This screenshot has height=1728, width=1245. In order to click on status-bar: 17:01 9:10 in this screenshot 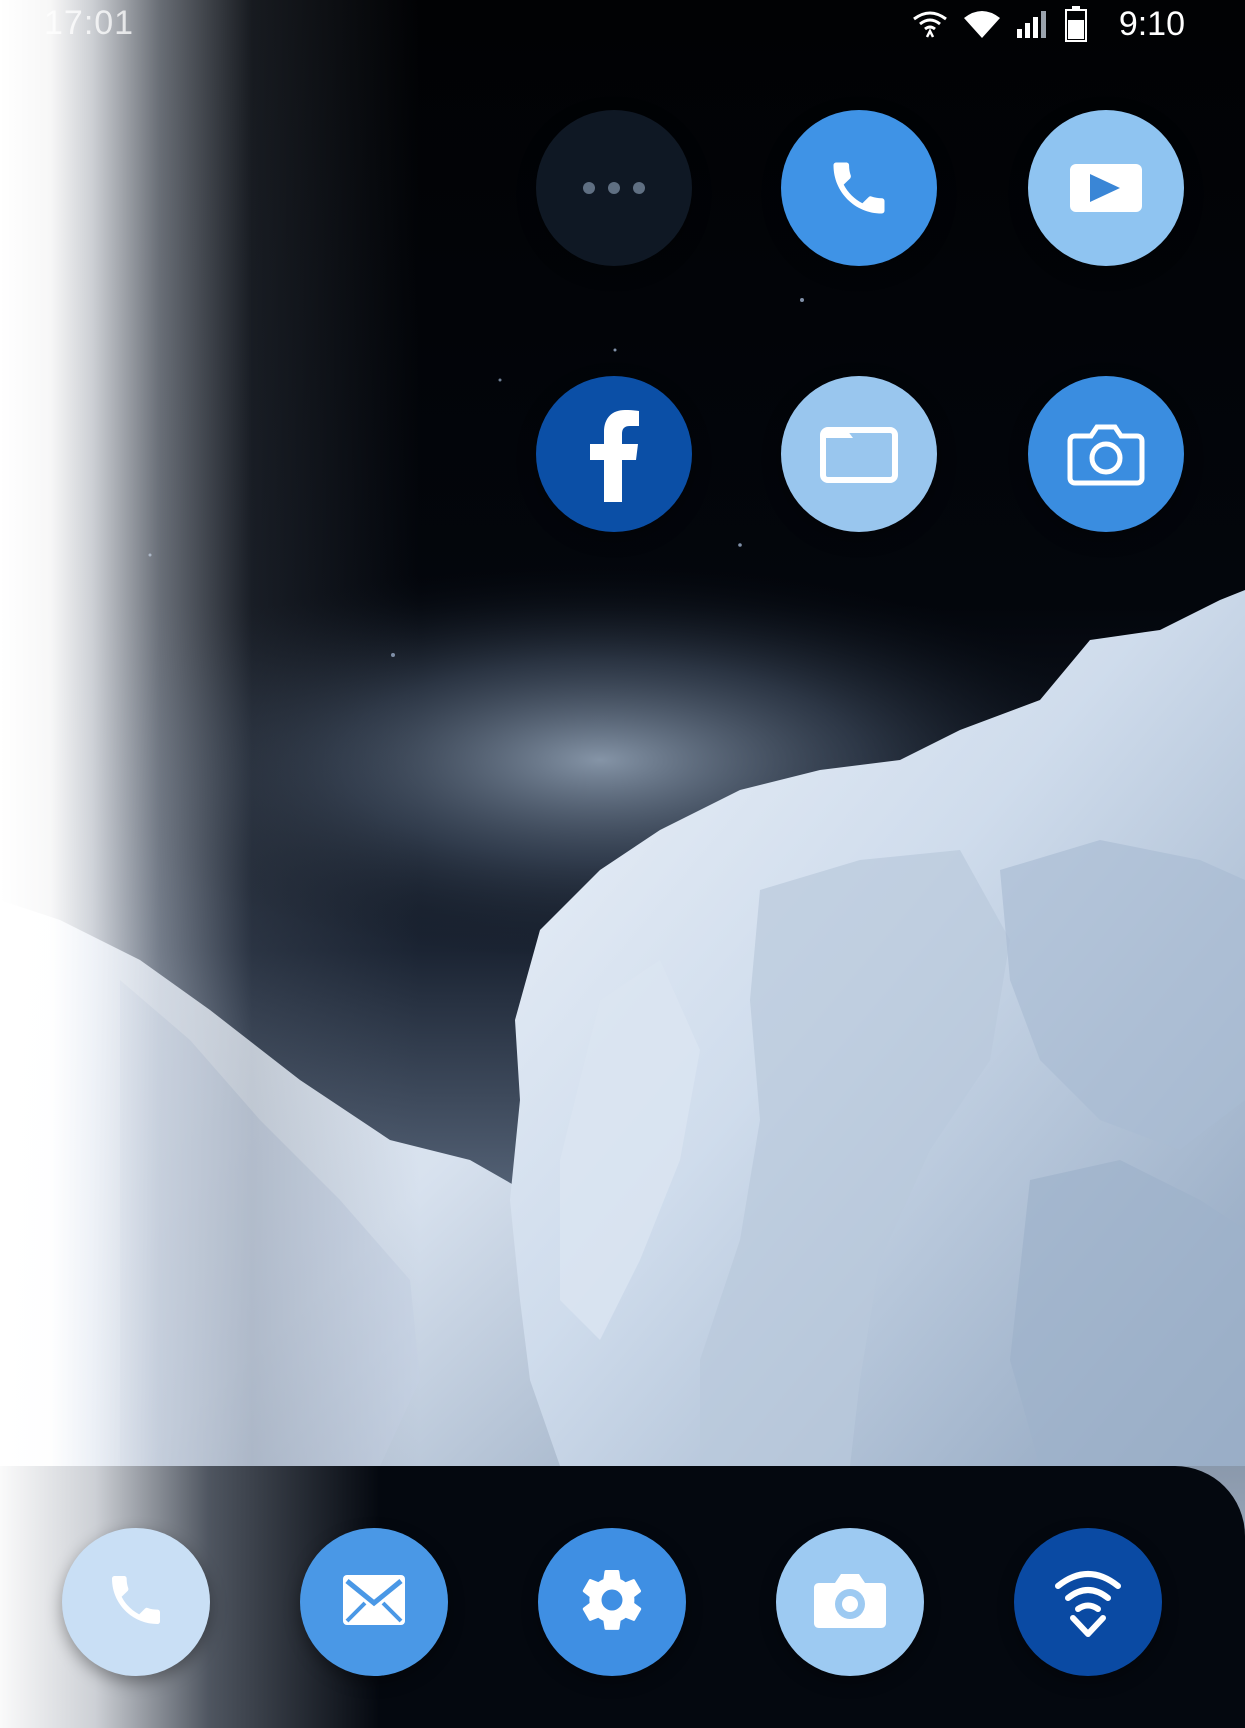, I will do `click(622, 25)`.